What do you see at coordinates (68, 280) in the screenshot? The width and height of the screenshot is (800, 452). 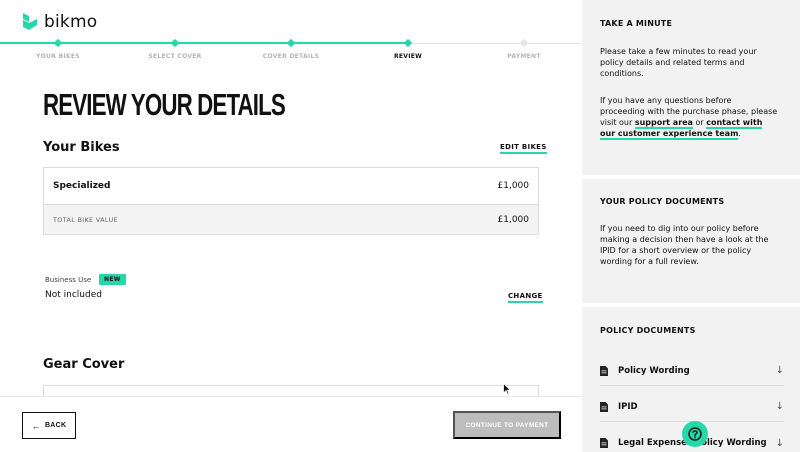 I see `business-use-label: Business Use` at bounding box center [68, 280].